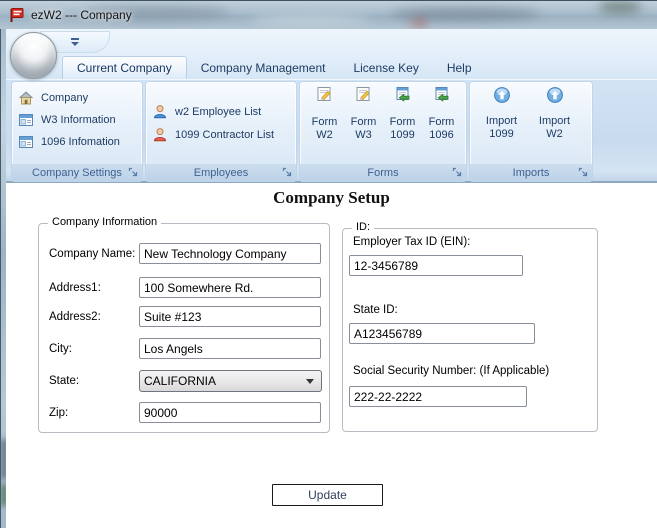 The height and width of the screenshot is (528, 657). What do you see at coordinates (230, 253) in the screenshot?
I see `company-name-field` at bounding box center [230, 253].